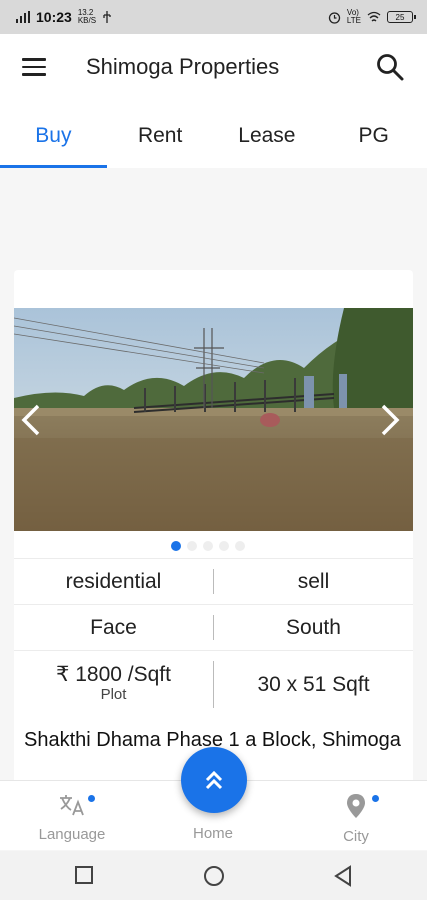 The image size is (427, 900). What do you see at coordinates (72, 805) in the screenshot?
I see `translate-icon` at bounding box center [72, 805].